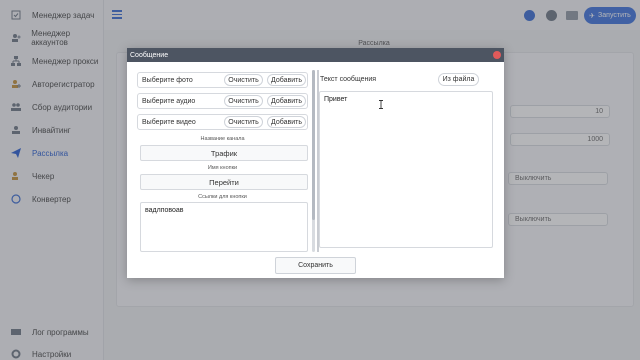  What do you see at coordinates (381, 104) in the screenshot?
I see `text-cursor-icon` at bounding box center [381, 104].